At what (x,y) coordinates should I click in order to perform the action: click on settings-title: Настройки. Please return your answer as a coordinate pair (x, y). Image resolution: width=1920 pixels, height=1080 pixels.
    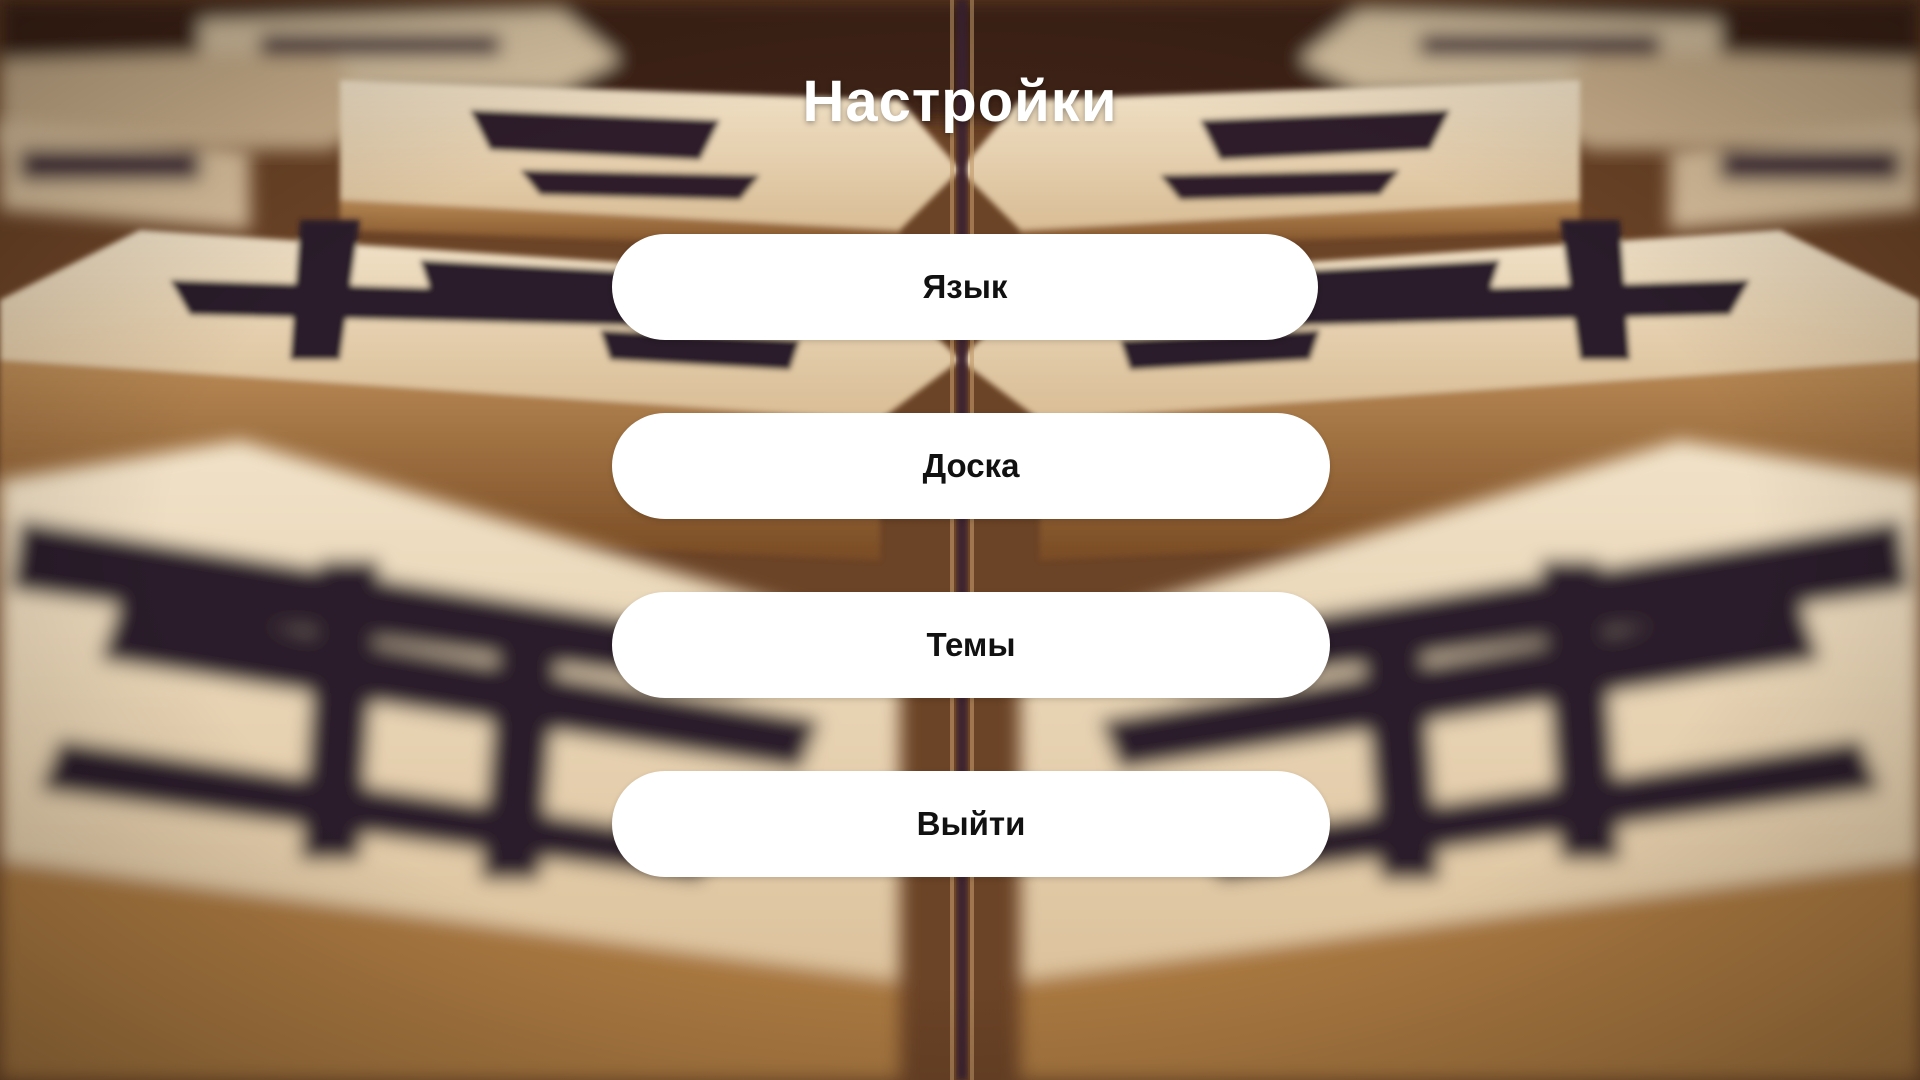
    Looking at the image, I should click on (960, 101).